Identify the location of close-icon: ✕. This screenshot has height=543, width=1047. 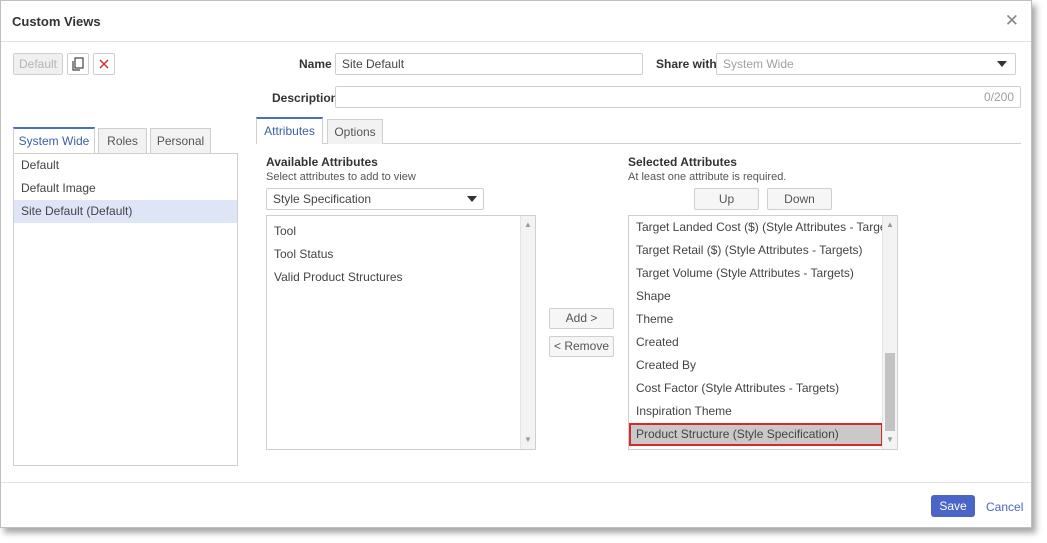
(1012, 20).